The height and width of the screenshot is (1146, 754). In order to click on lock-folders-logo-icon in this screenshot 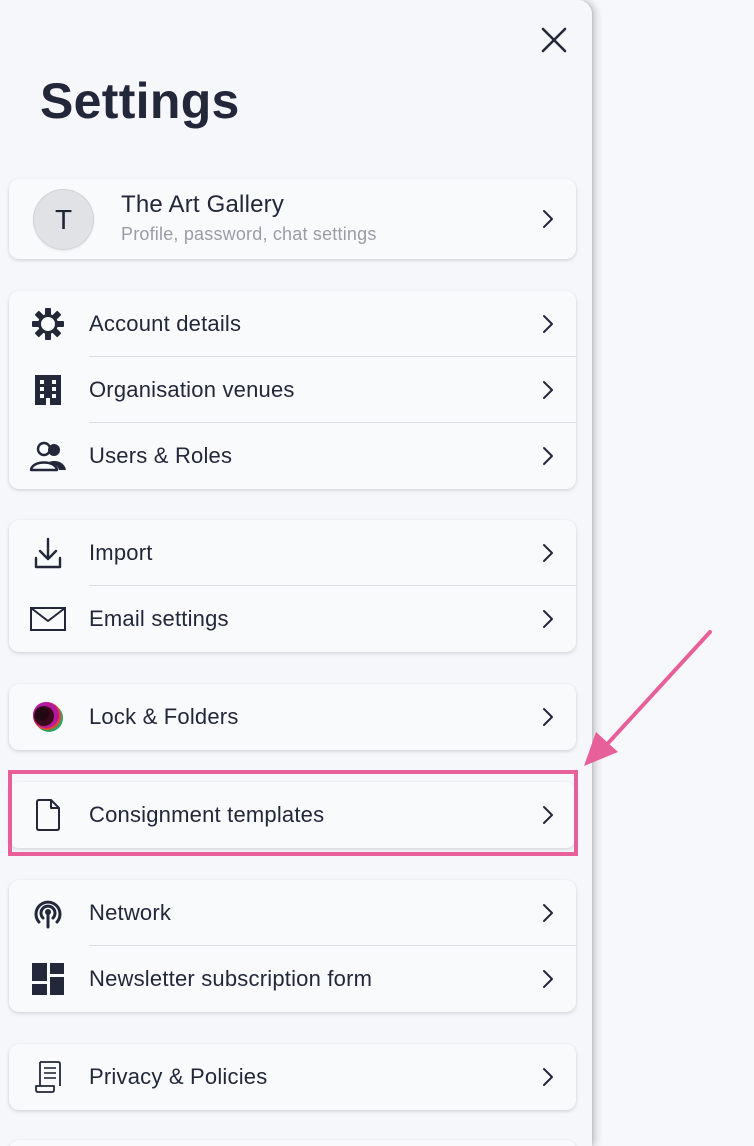, I will do `click(48, 717)`.